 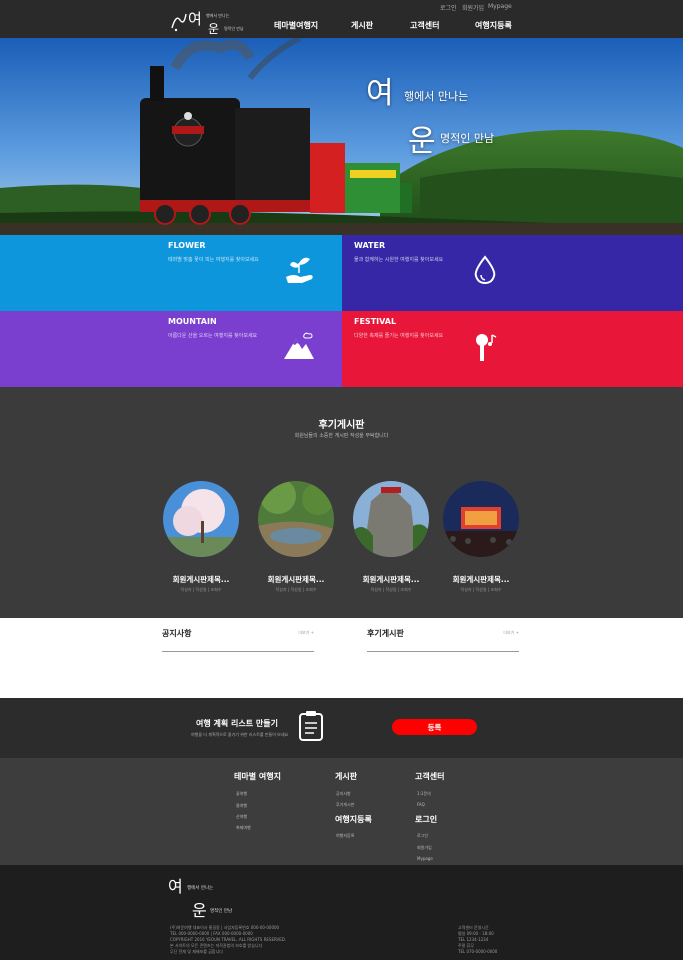 I want to click on microphone-icon, so click(x=486, y=347).